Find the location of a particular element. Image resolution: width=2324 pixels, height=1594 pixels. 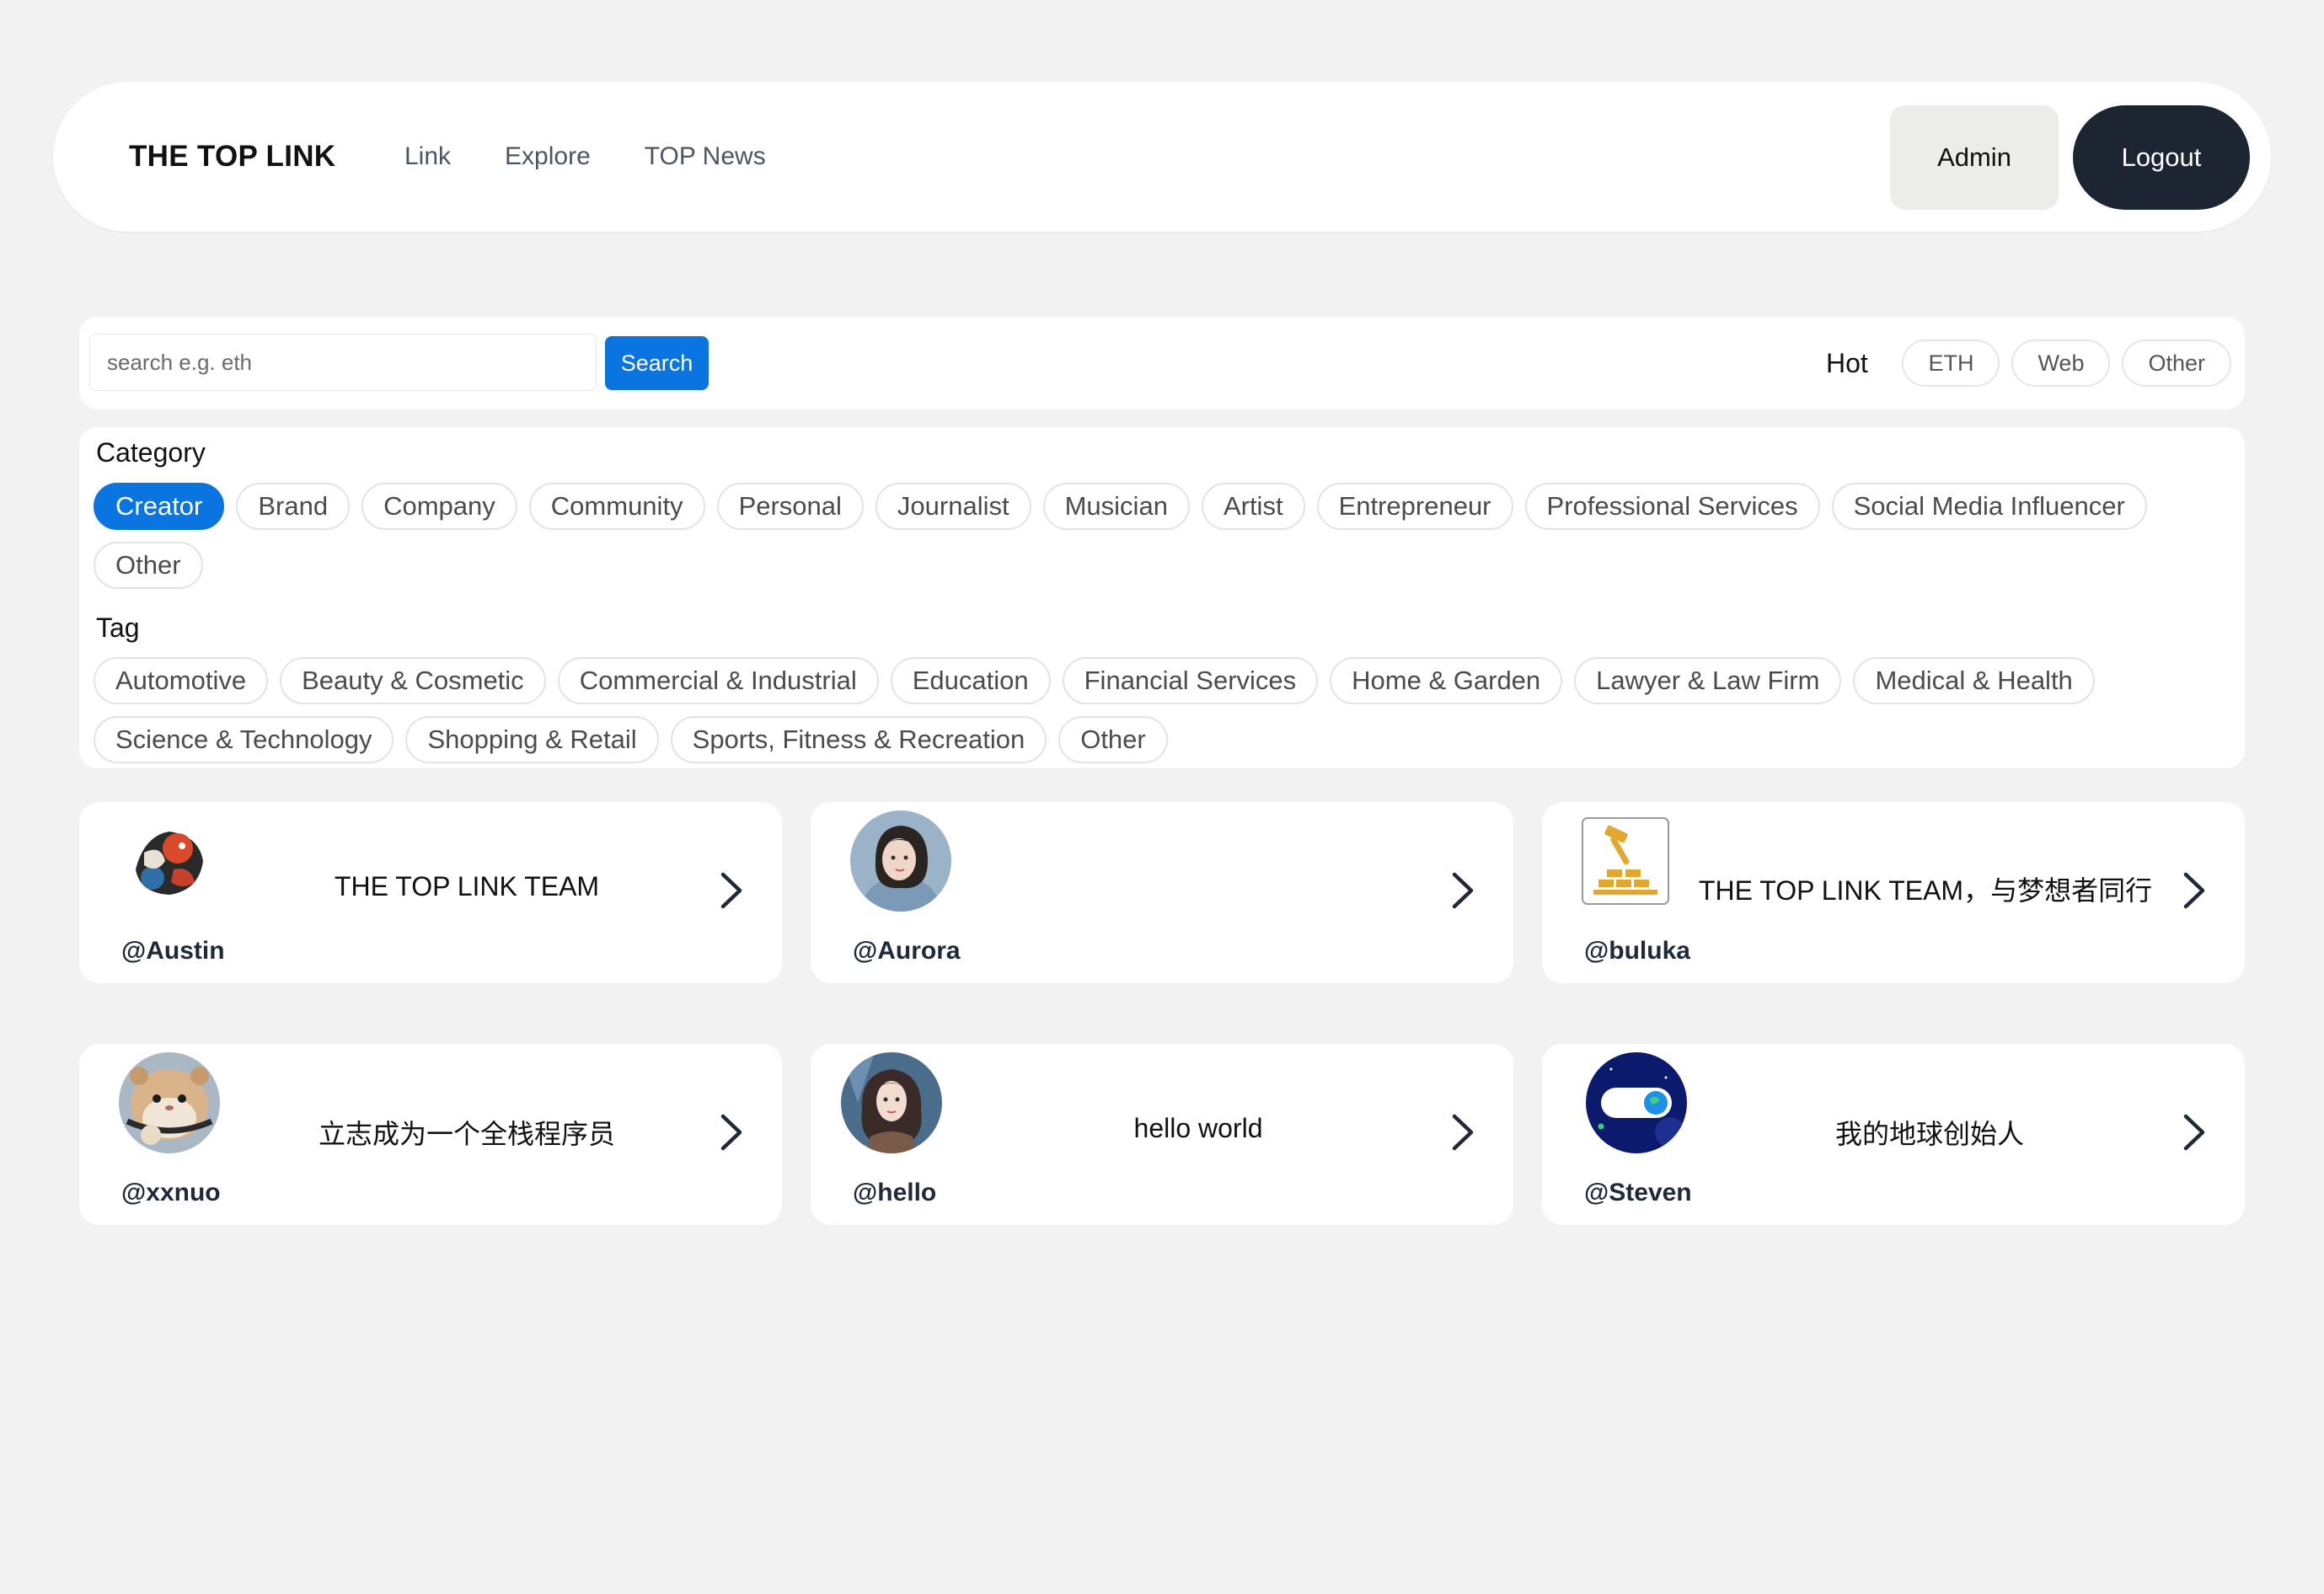

tag-pill-financial-services: Financial Services is located at coordinates (1190, 680).